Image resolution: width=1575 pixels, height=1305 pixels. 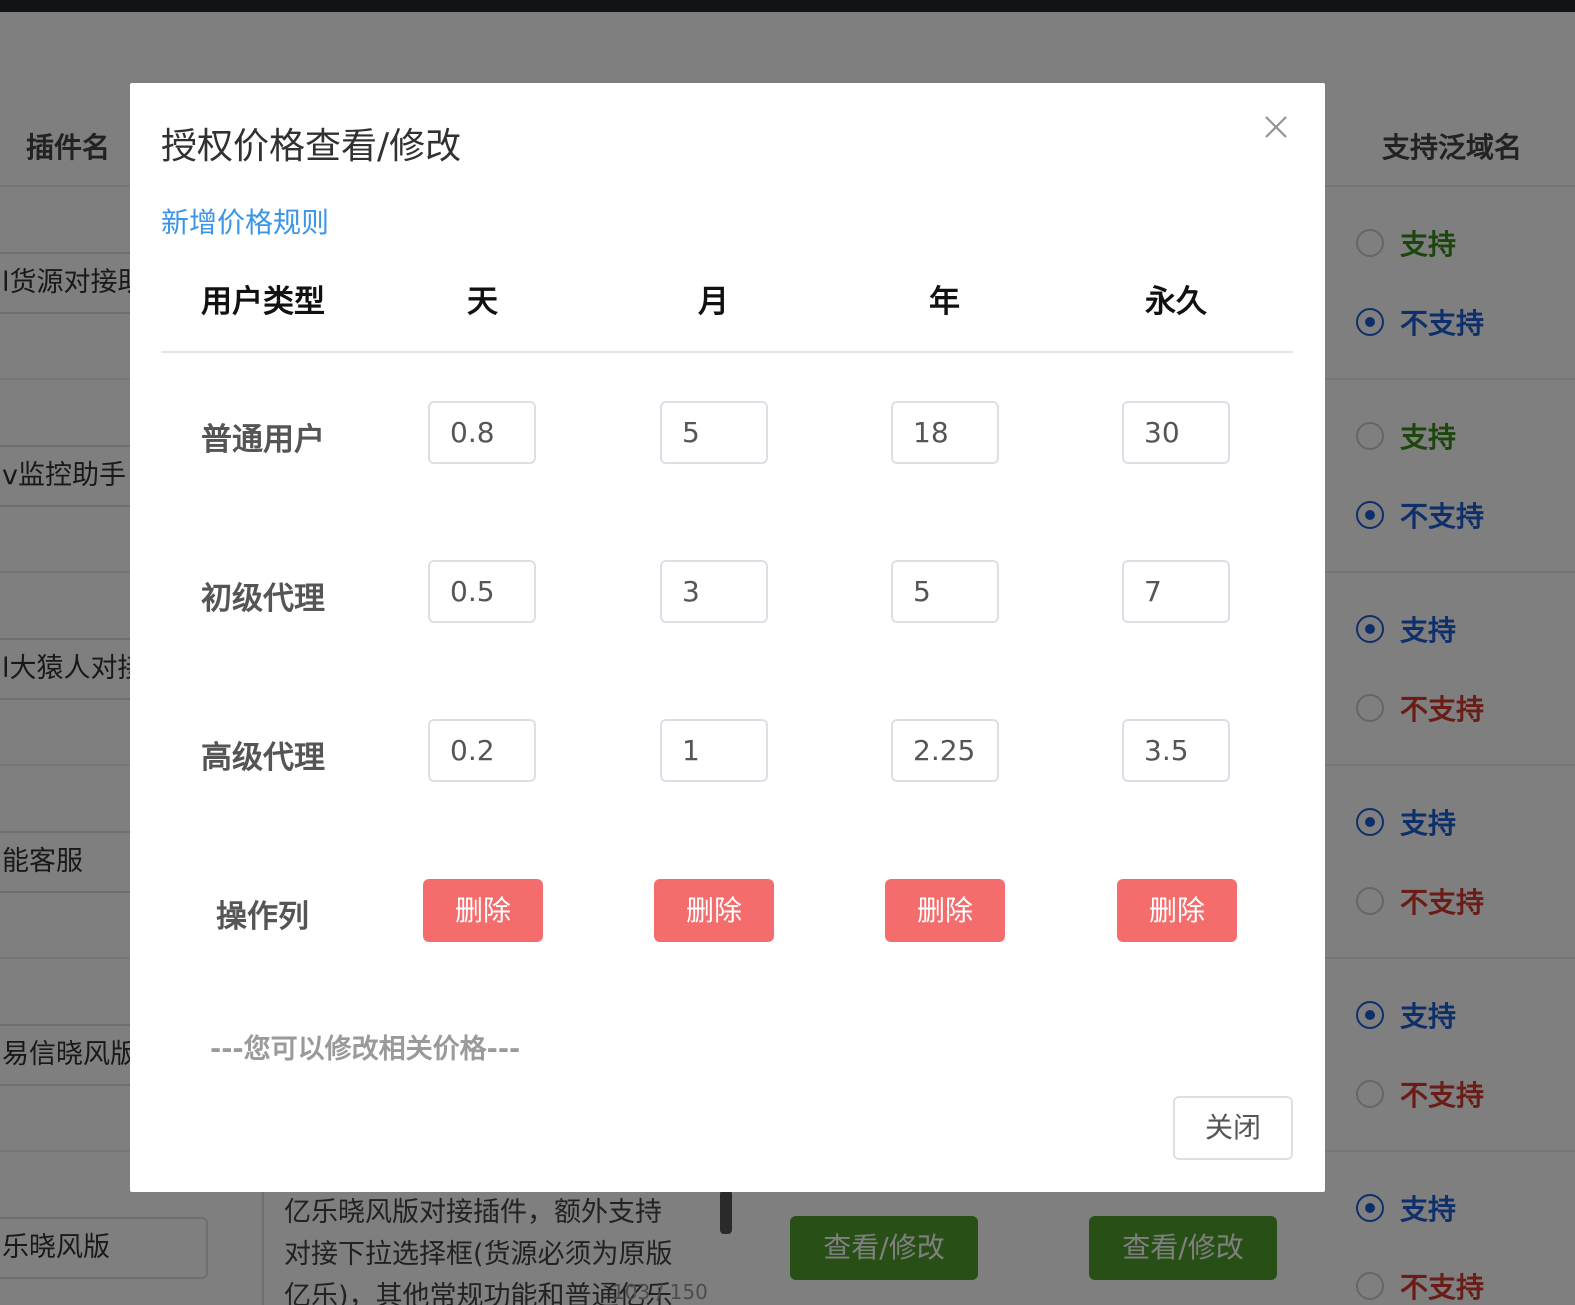 I want to click on dialog-title: 授权价格查看/修改, so click(x=311, y=146).